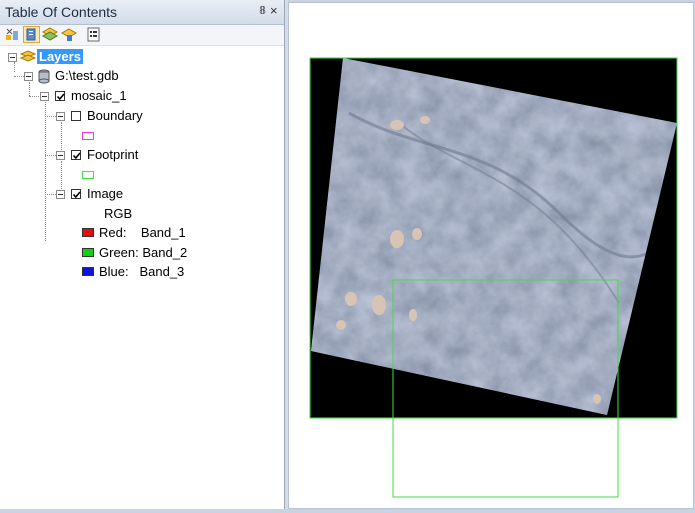  I want to click on toc-titlebar: Table Of Contents 𝟠 ×, so click(142, 12).